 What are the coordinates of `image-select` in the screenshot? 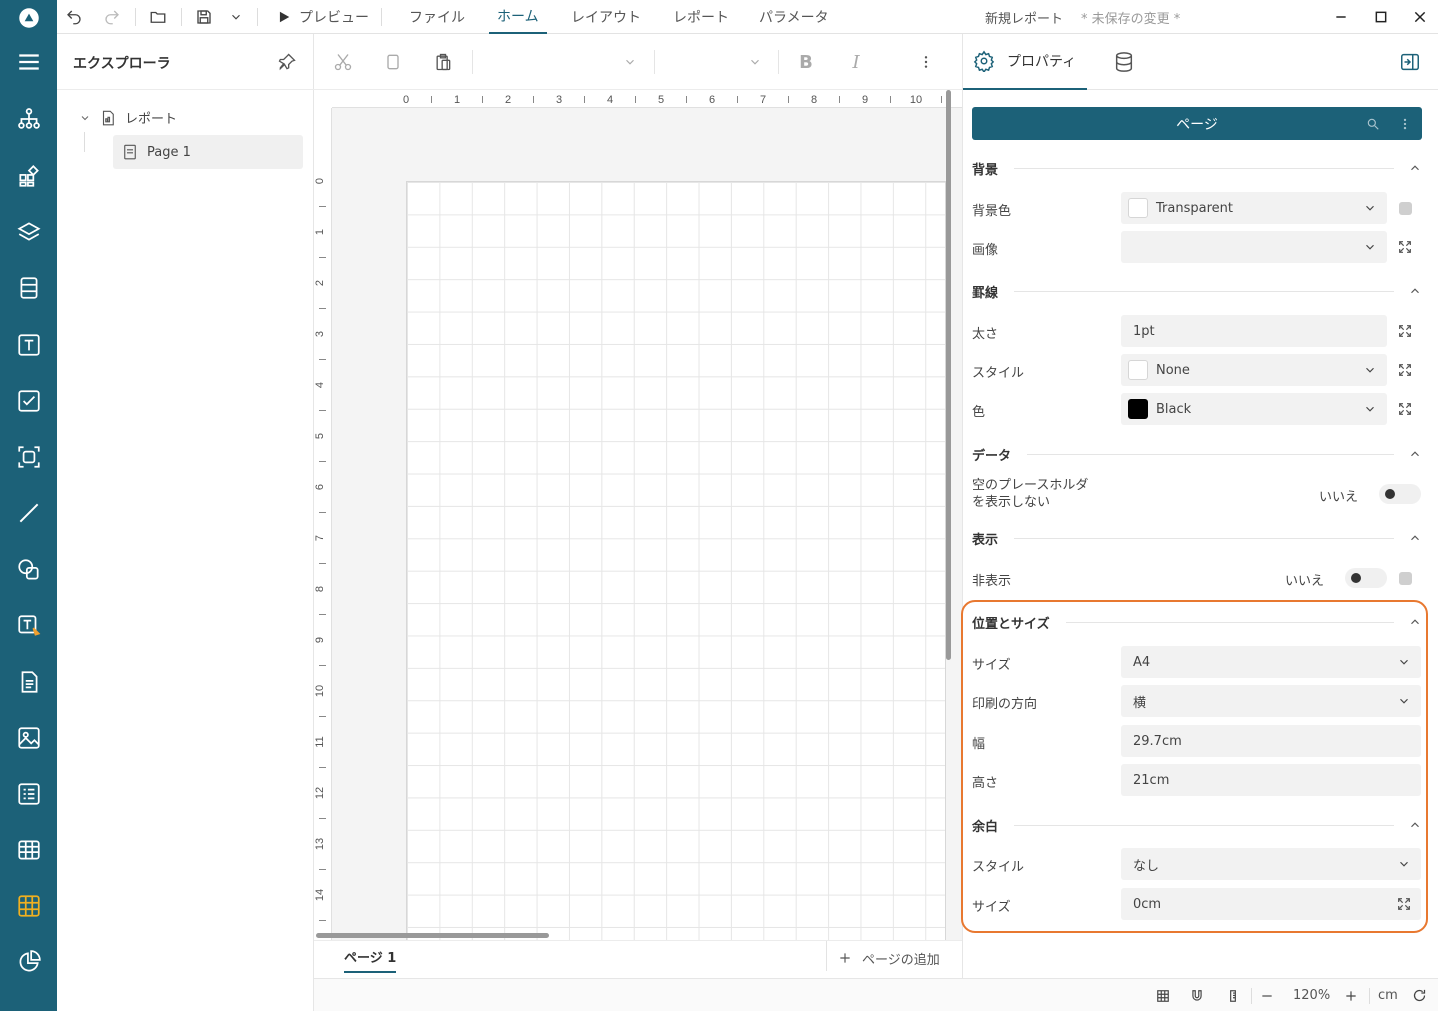 It's located at (1254, 247).